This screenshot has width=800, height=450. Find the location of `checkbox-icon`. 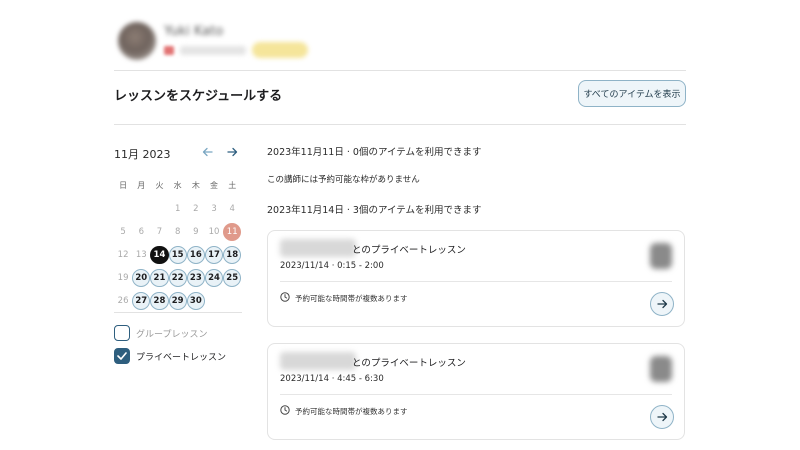

checkbox-icon is located at coordinates (122, 333).